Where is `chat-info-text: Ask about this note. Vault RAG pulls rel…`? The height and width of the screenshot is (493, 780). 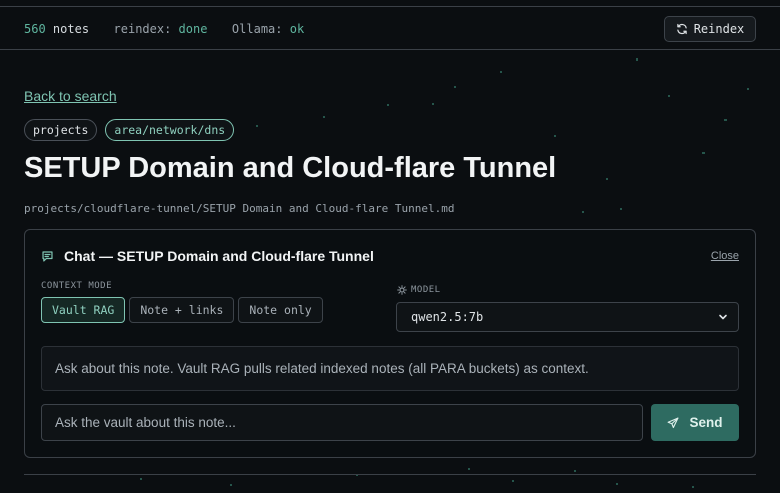
chat-info-text: Ask about this note. Vault RAG pulls rel… is located at coordinates (322, 368).